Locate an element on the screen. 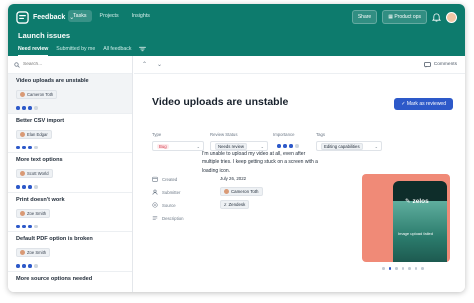 The height and width of the screenshot is (303, 474). comment-icon is located at coordinates (427, 64).